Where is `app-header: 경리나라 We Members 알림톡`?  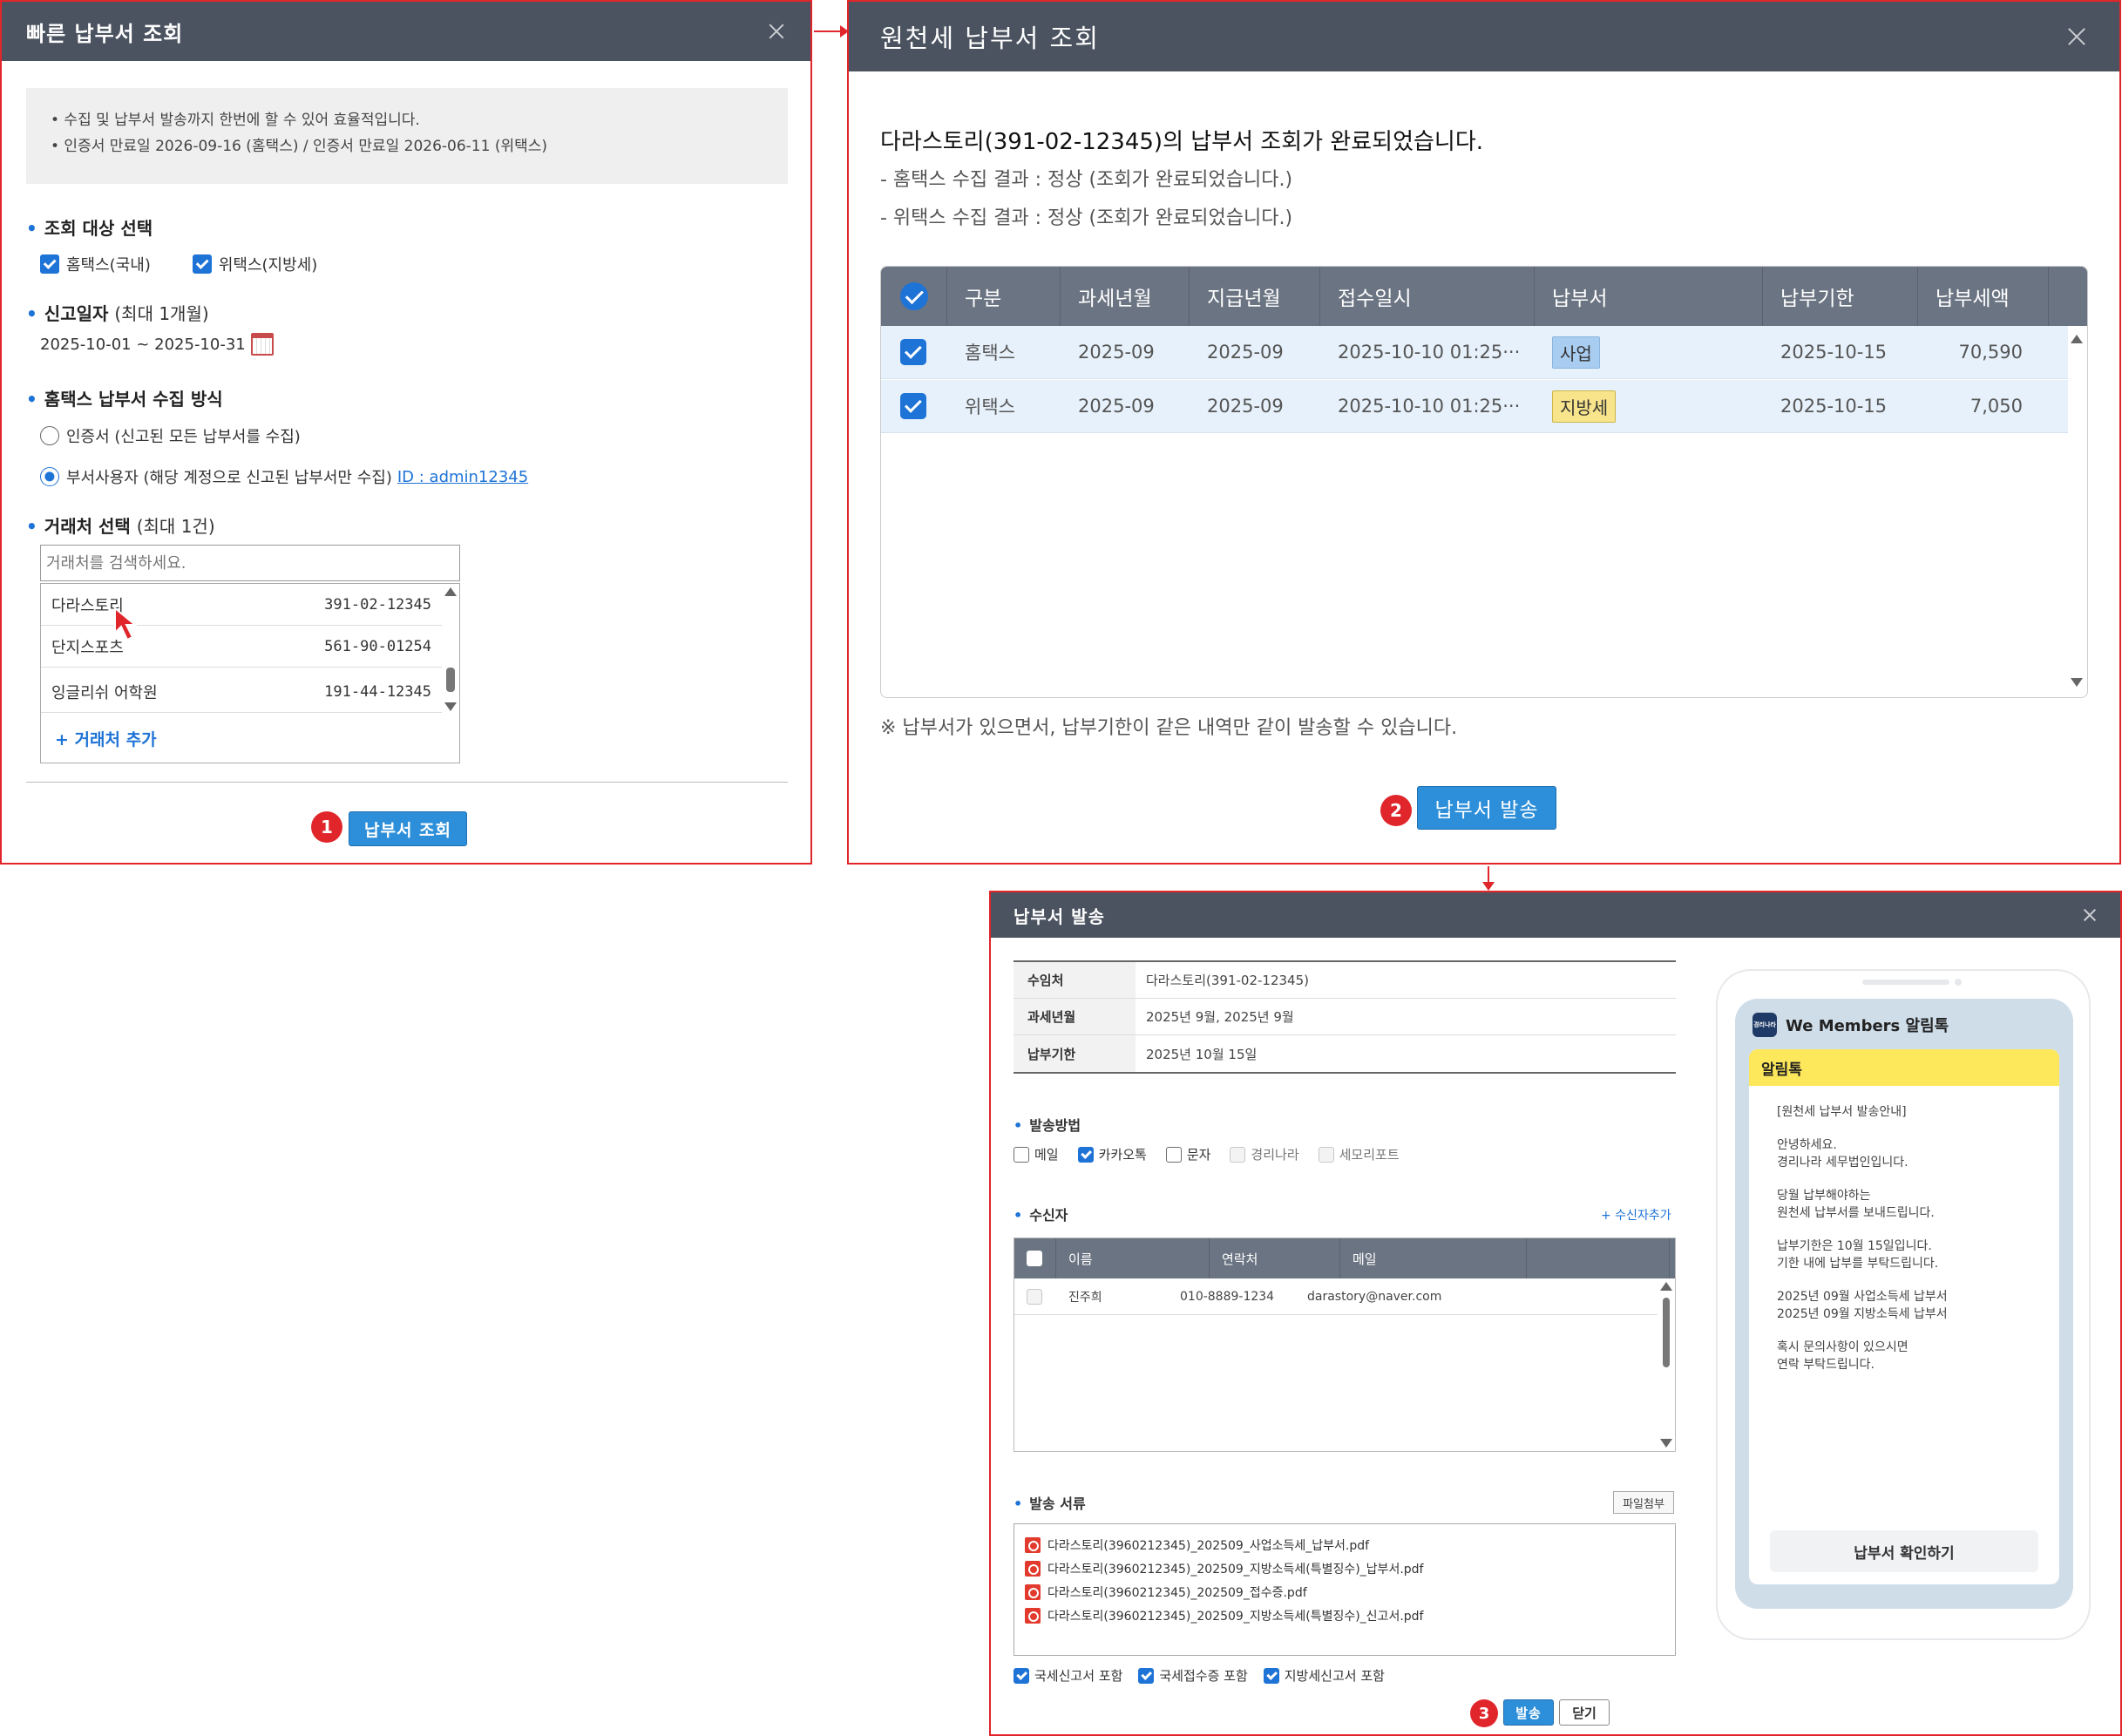
app-header: 경리나라 We Members 알림톡 is located at coordinates (1851, 1025).